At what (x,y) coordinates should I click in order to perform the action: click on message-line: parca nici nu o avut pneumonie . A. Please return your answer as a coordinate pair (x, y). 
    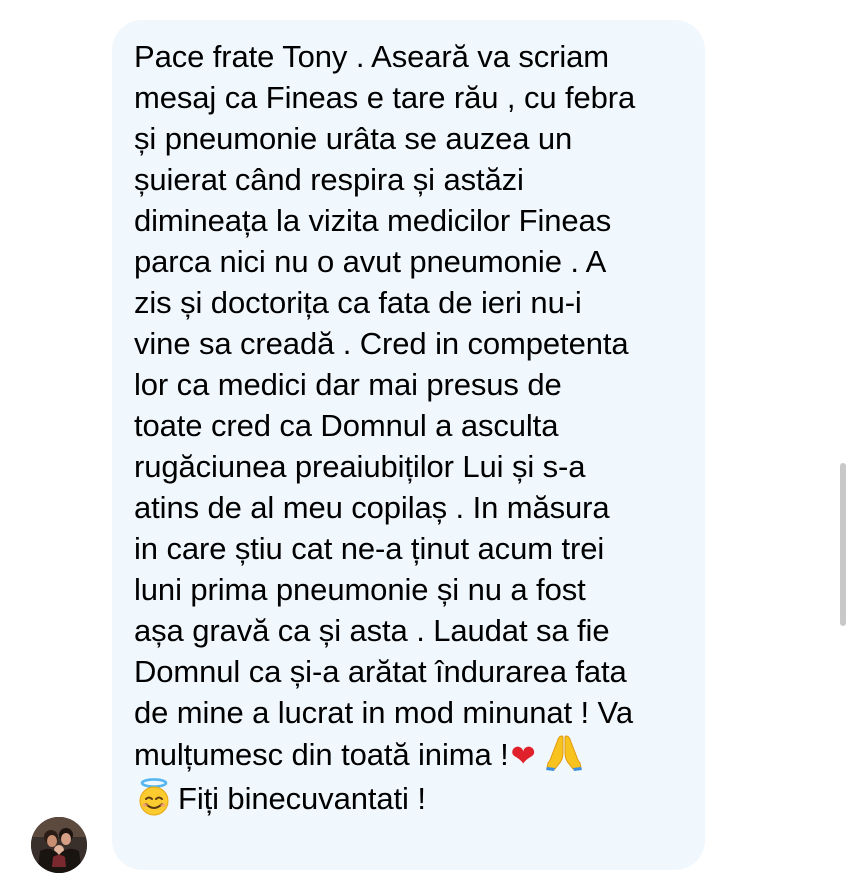
    Looking at the image, I should click on (370, 261).